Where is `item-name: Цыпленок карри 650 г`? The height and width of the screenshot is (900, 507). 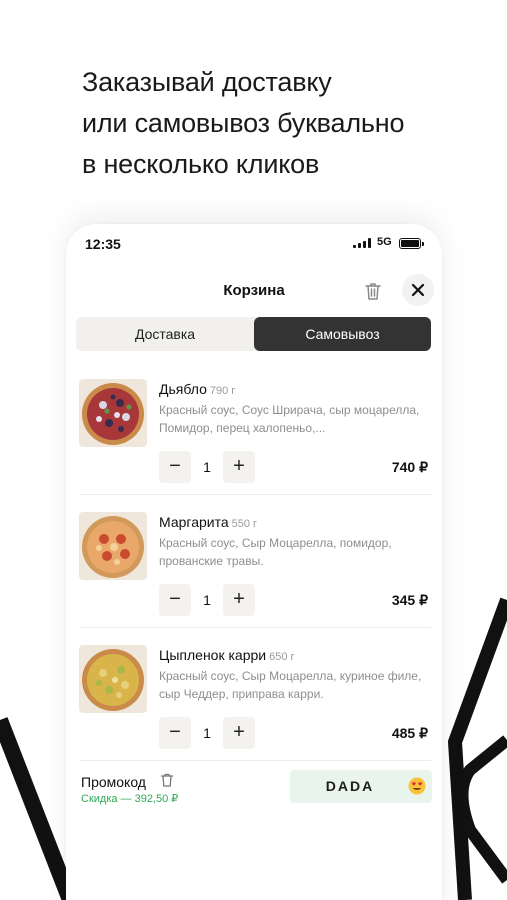 item-name: Цыпленок карри 650 г is located at coordinates (227, 655).